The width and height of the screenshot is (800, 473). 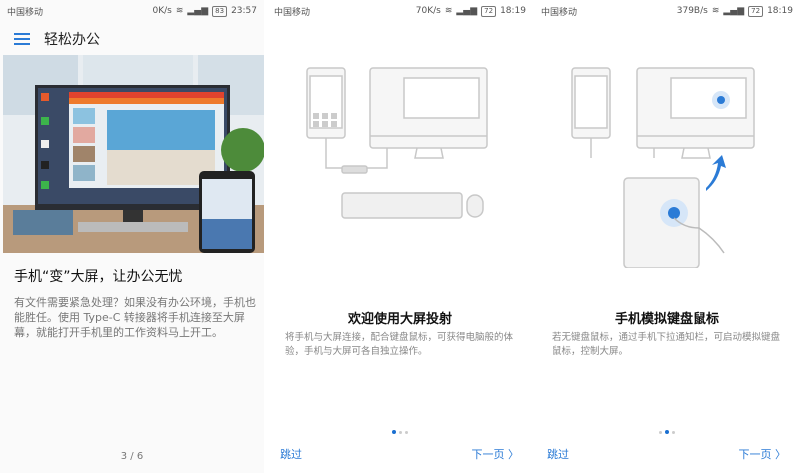 What do you see at coordinates (666, 344) in the screenshot?
I see `feature-description: 若无键盘鼠标，通过手机下拉通知栏，可启动模拟键盘鼠标，控制大屏。` at bounding box center [666, 344].